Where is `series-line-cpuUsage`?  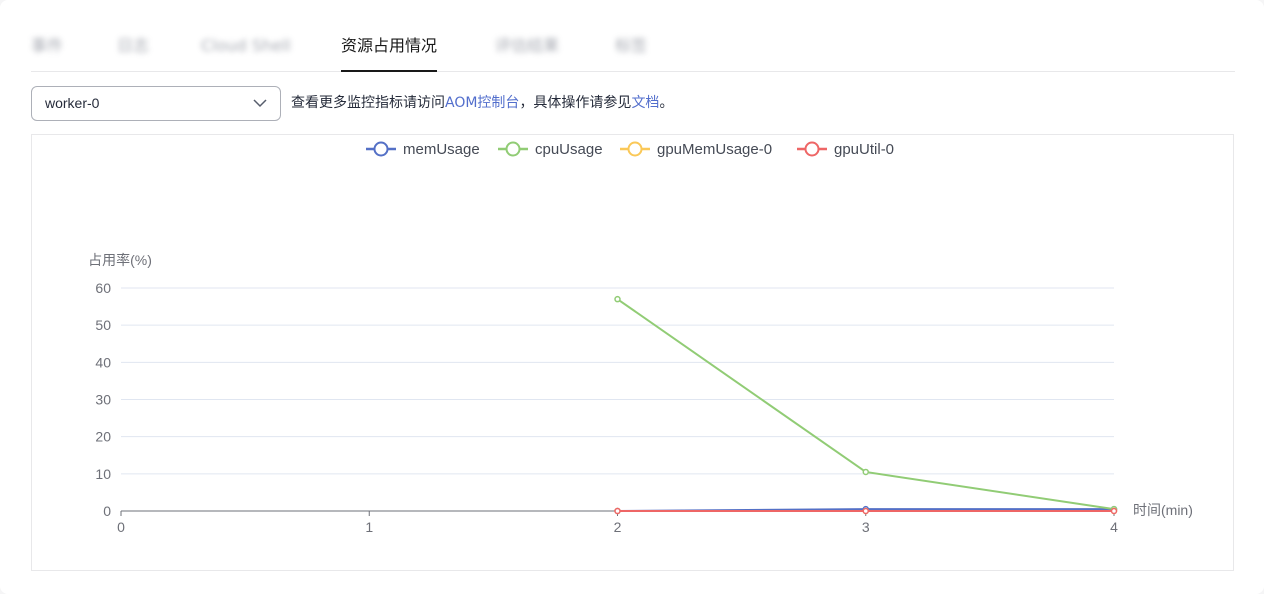 series-line-cpuUsage is located at coordinates (865, 404).